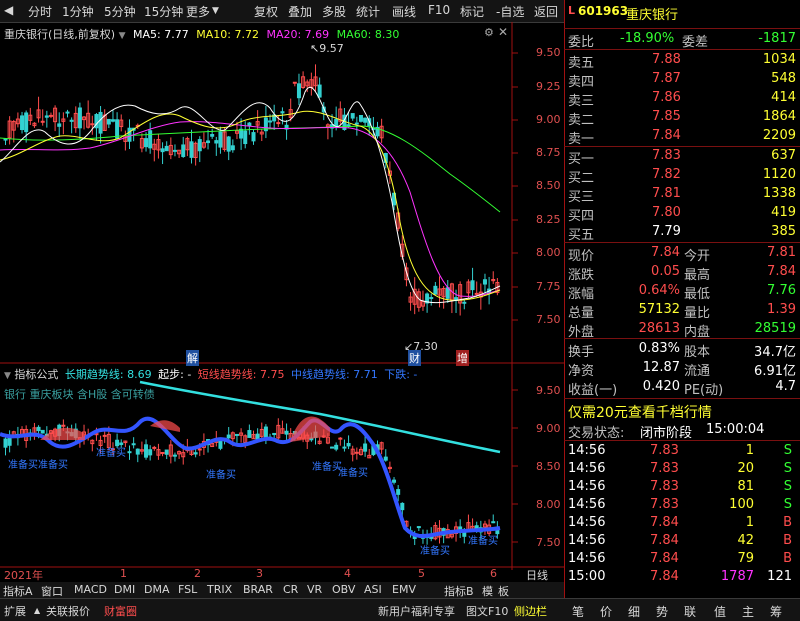  Describe the element at coordinates (510, 11) in the screenshot. I see `btn-zixuan: -自选` at that location.